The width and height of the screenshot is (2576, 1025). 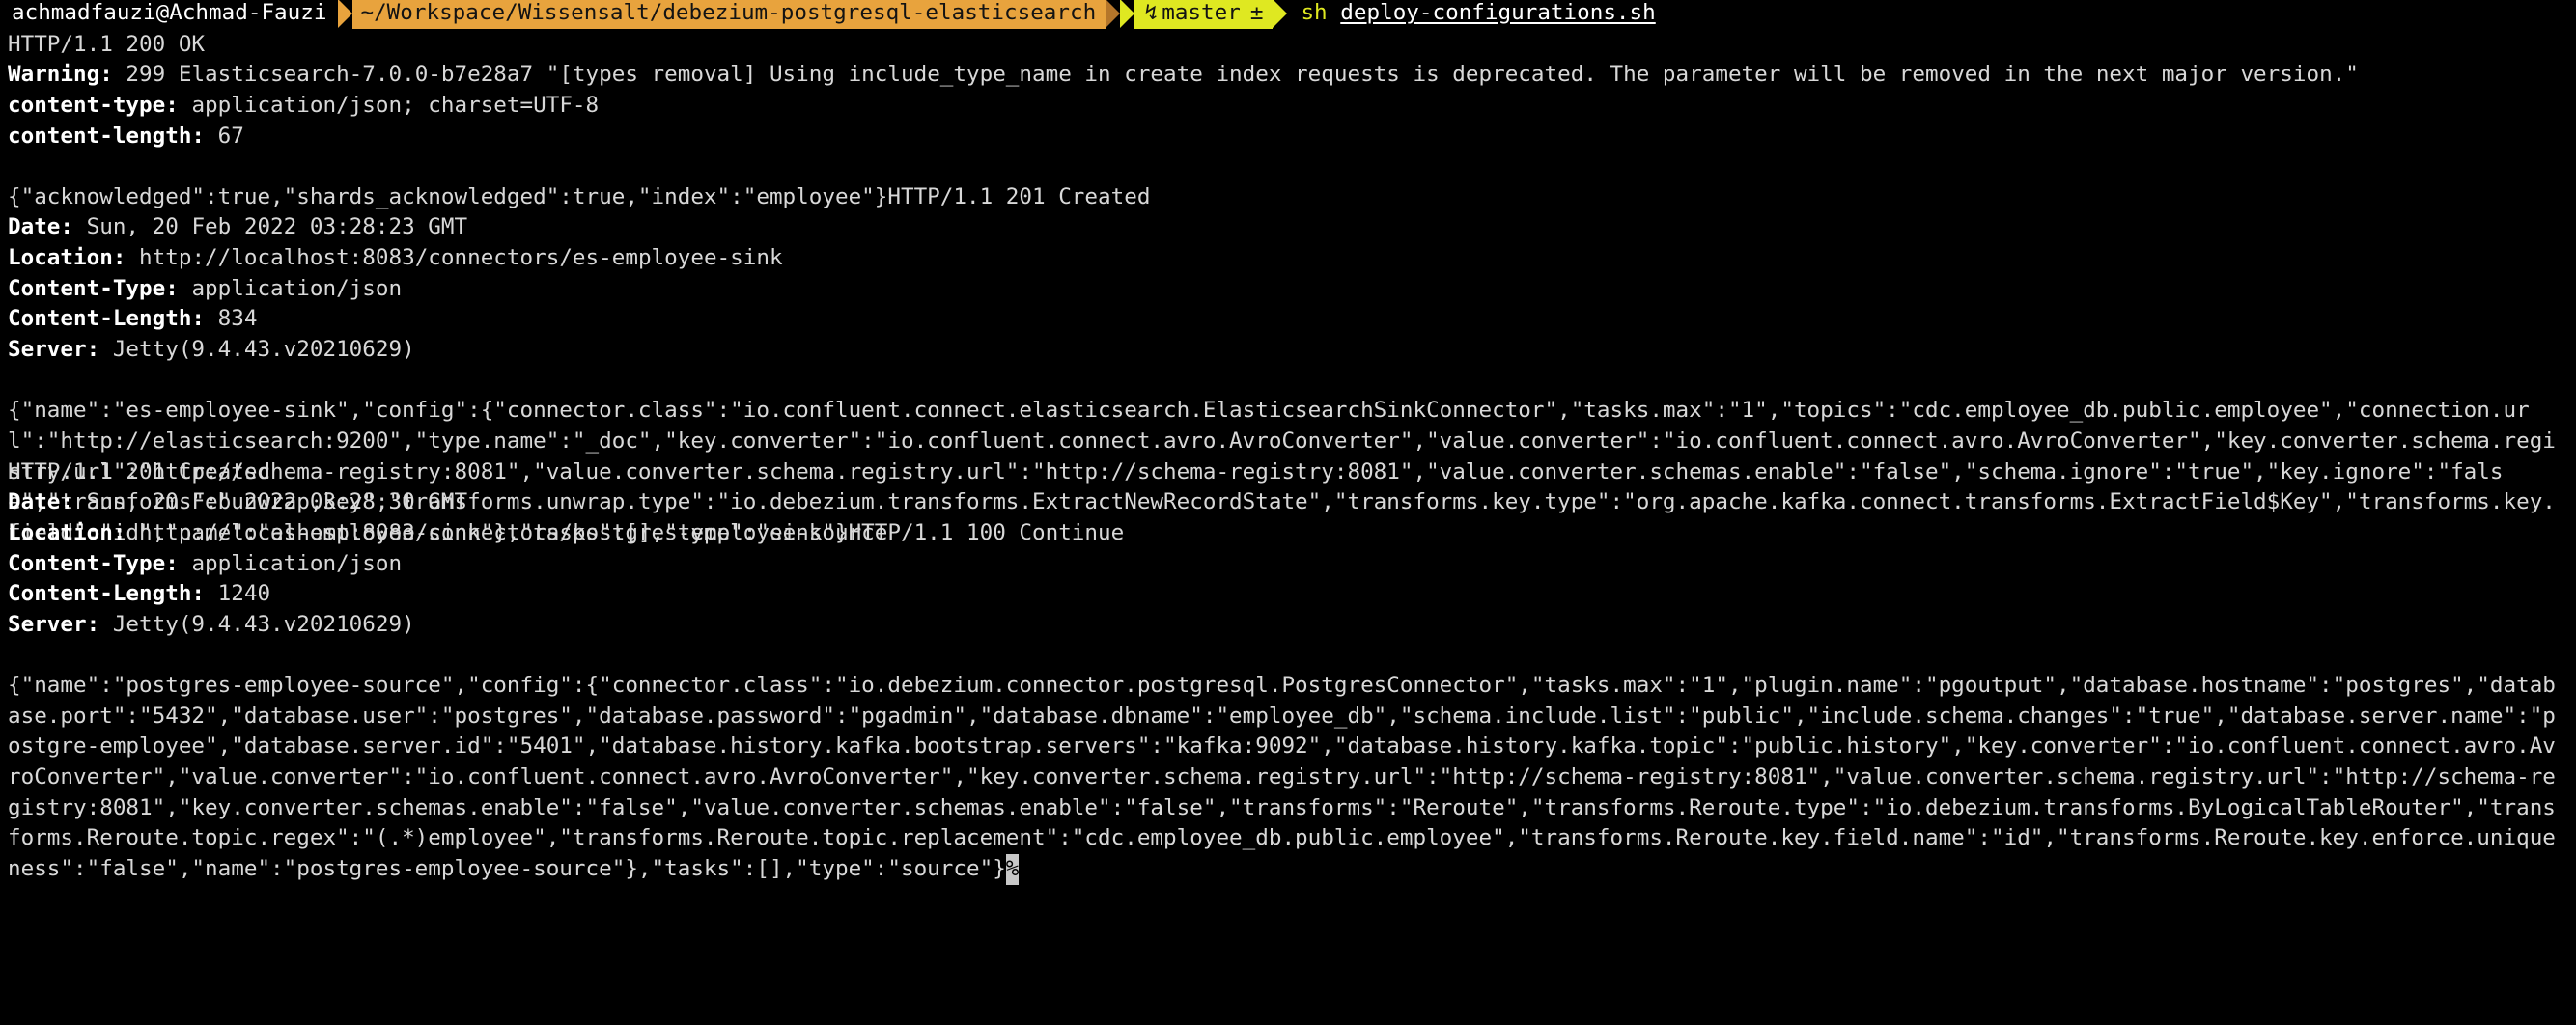 What do you see at coordinates (271, 502) in the screenshot?
I see `header-value: Sun, 20 Feb 2022 03:28:30 GMT` at bounding box center [271, 502].